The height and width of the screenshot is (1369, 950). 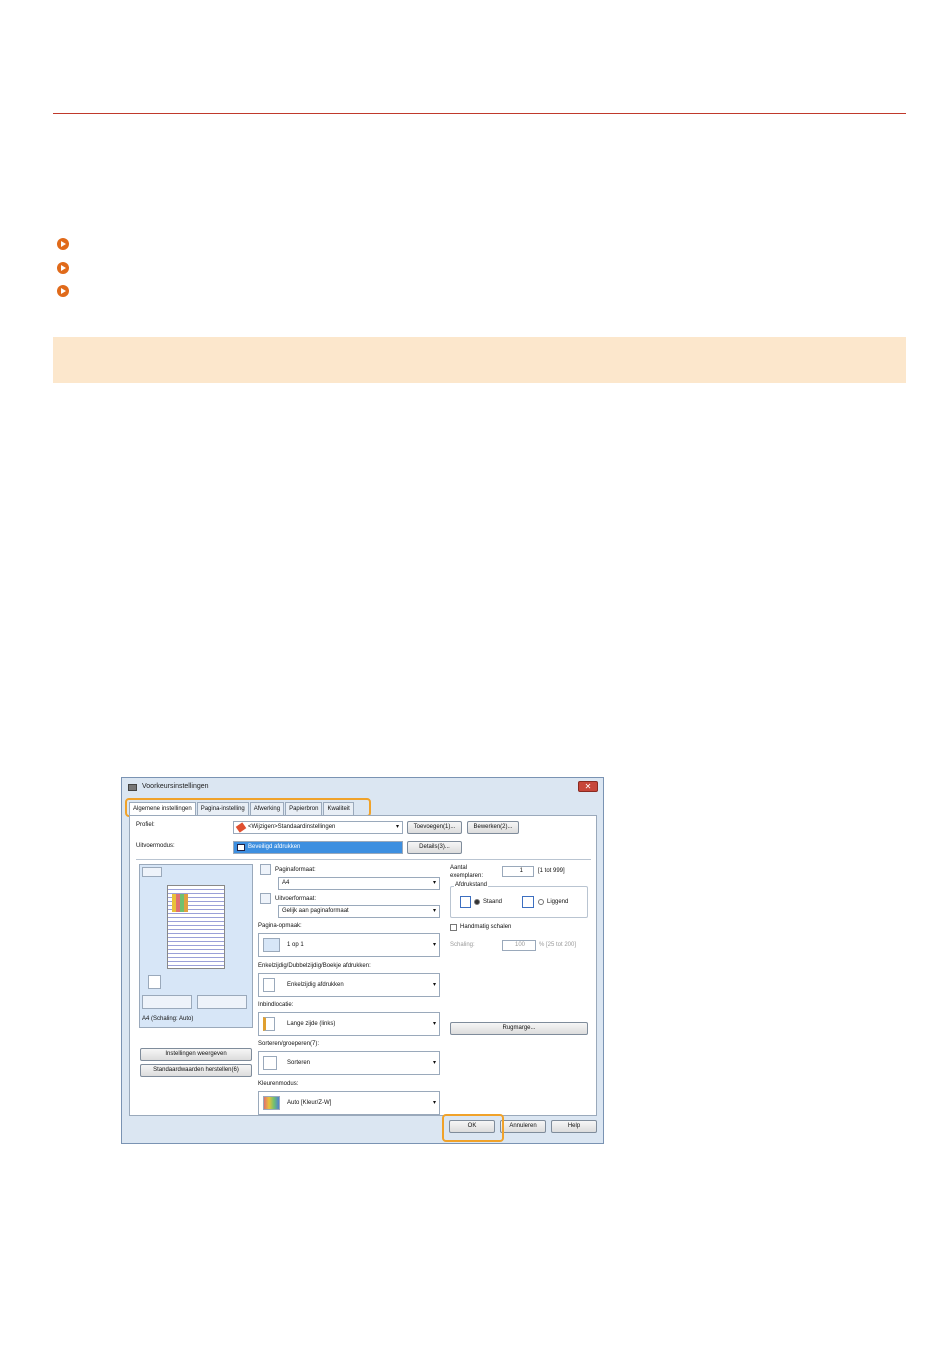 What do you see at coordinates (271, 1103) in the screenshot?
I see `color-mode-icon` at bounding box center [271, 1103].